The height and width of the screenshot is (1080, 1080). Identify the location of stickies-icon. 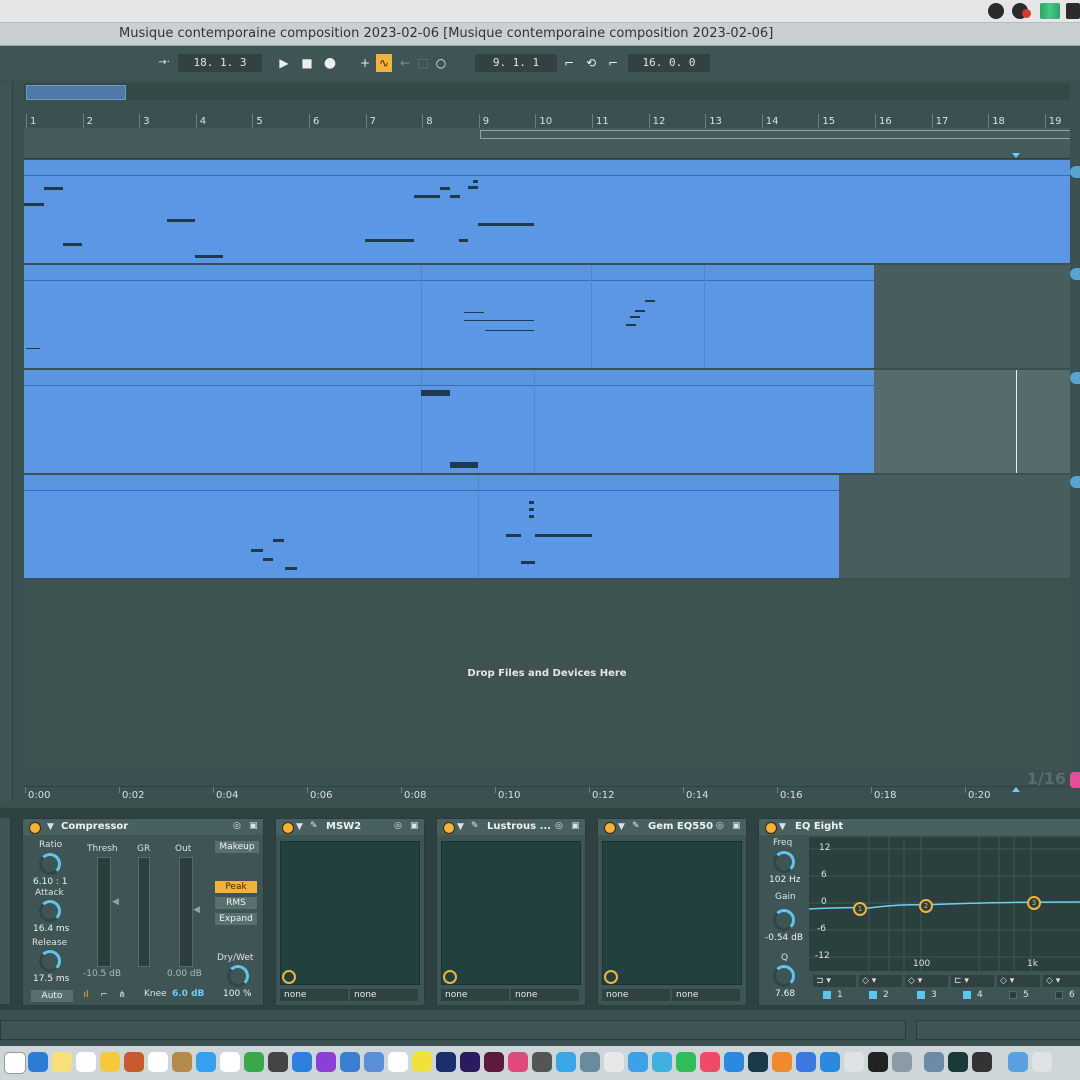
(110, 1062).